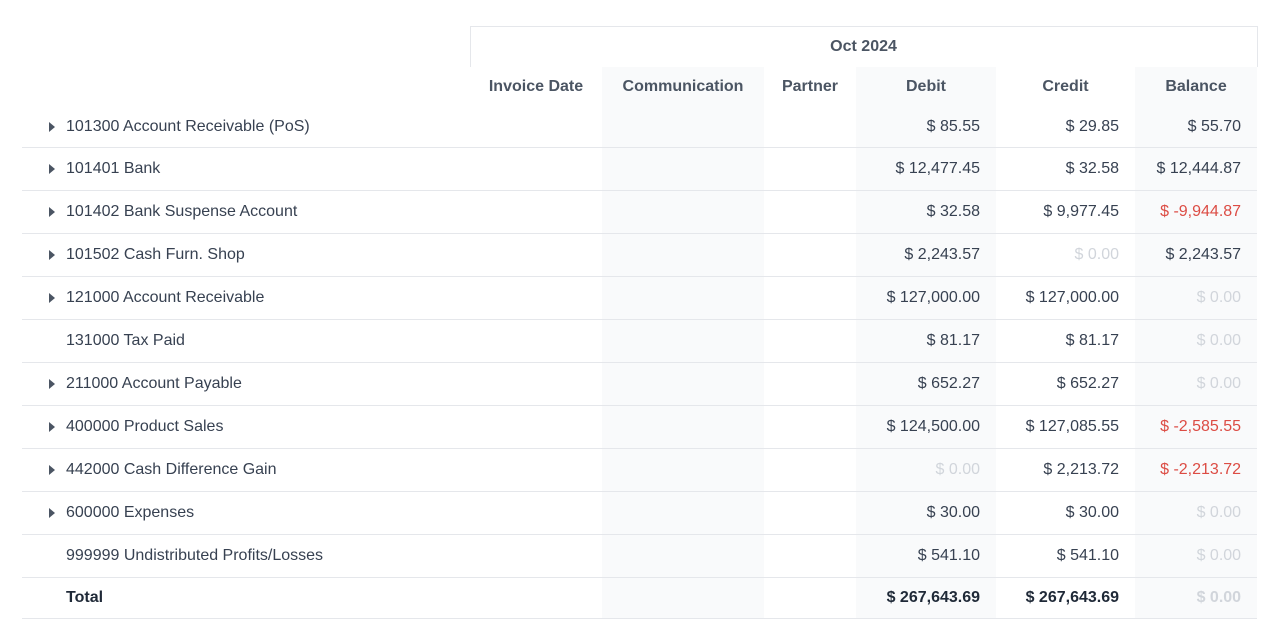 This screenshot has width=1280, height=619. I want to click on debit-cell: $ 81.17, so click(926, 341).